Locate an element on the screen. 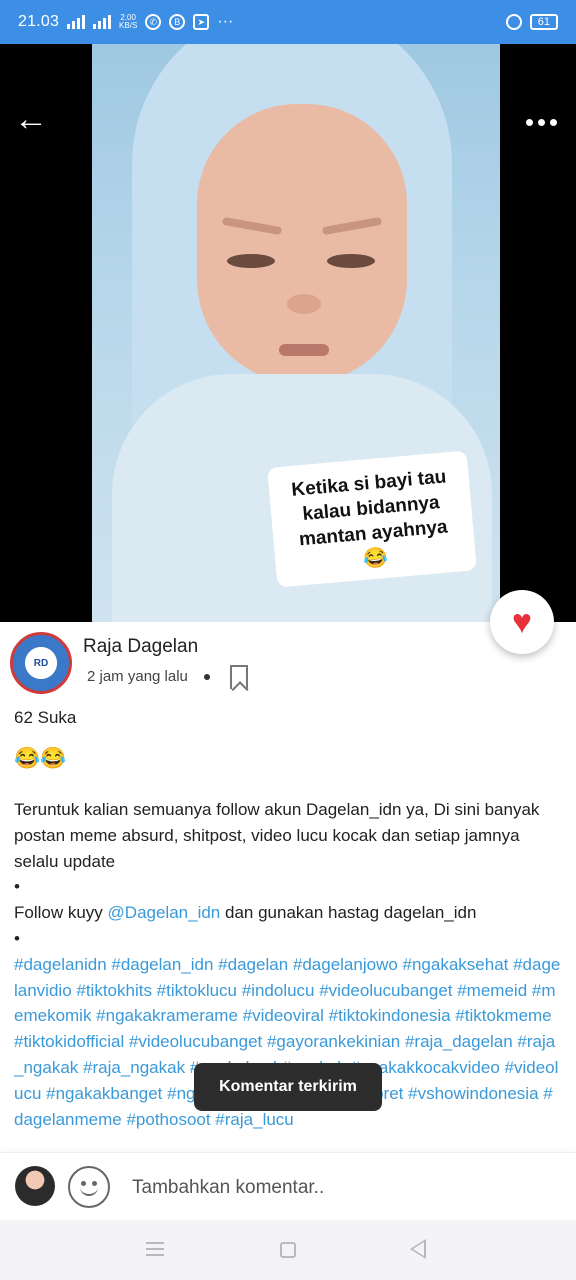 The width and height of the screenshot is (576, 1280). comment-bar is located at coordinates (288, 1186).